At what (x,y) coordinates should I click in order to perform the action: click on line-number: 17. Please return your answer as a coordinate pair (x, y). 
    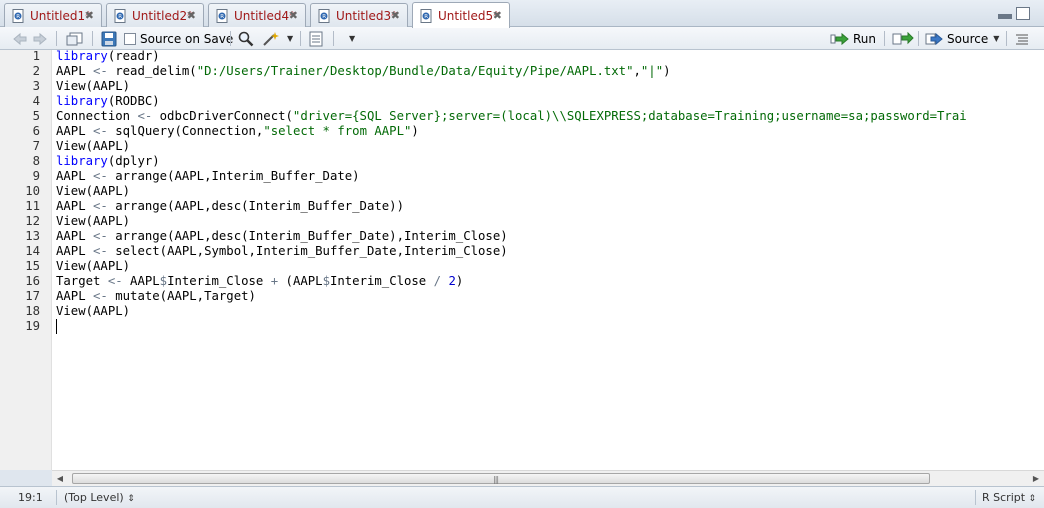
    Looking at the image, I should click on (32, 296).